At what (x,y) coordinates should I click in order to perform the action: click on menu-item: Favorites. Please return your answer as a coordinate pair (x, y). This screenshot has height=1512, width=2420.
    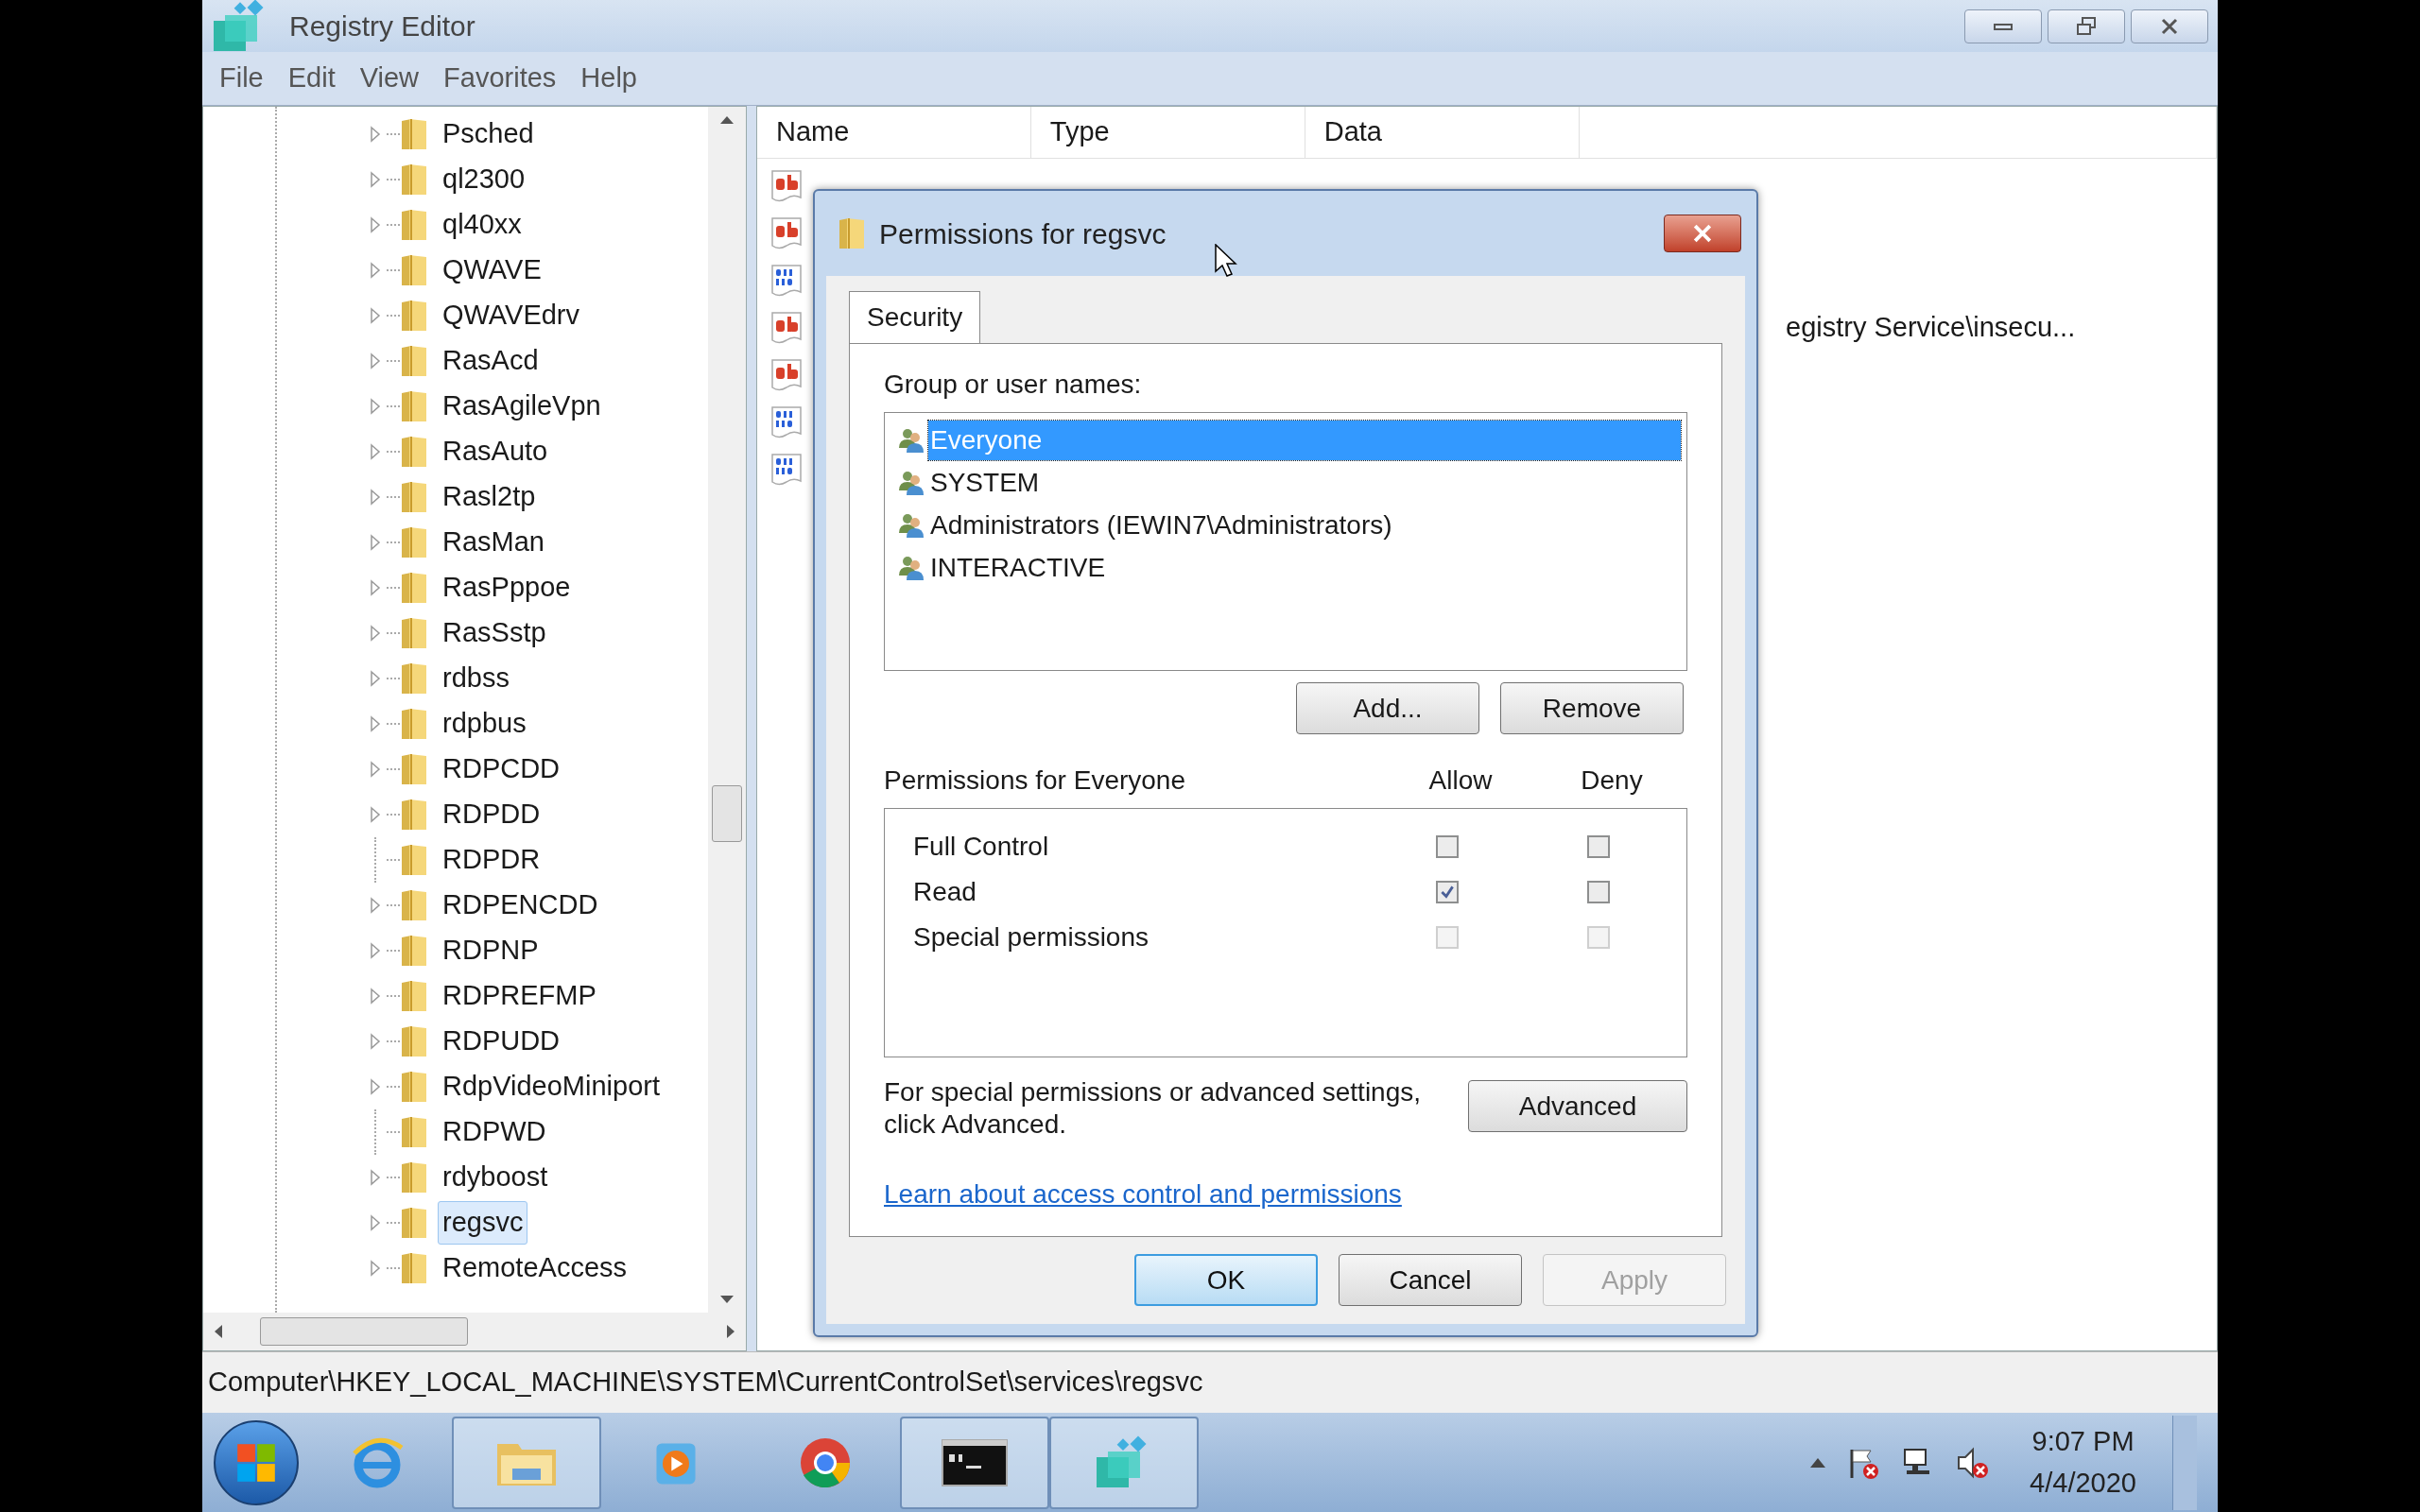
    Looking at the image, I should click on (500, 78).